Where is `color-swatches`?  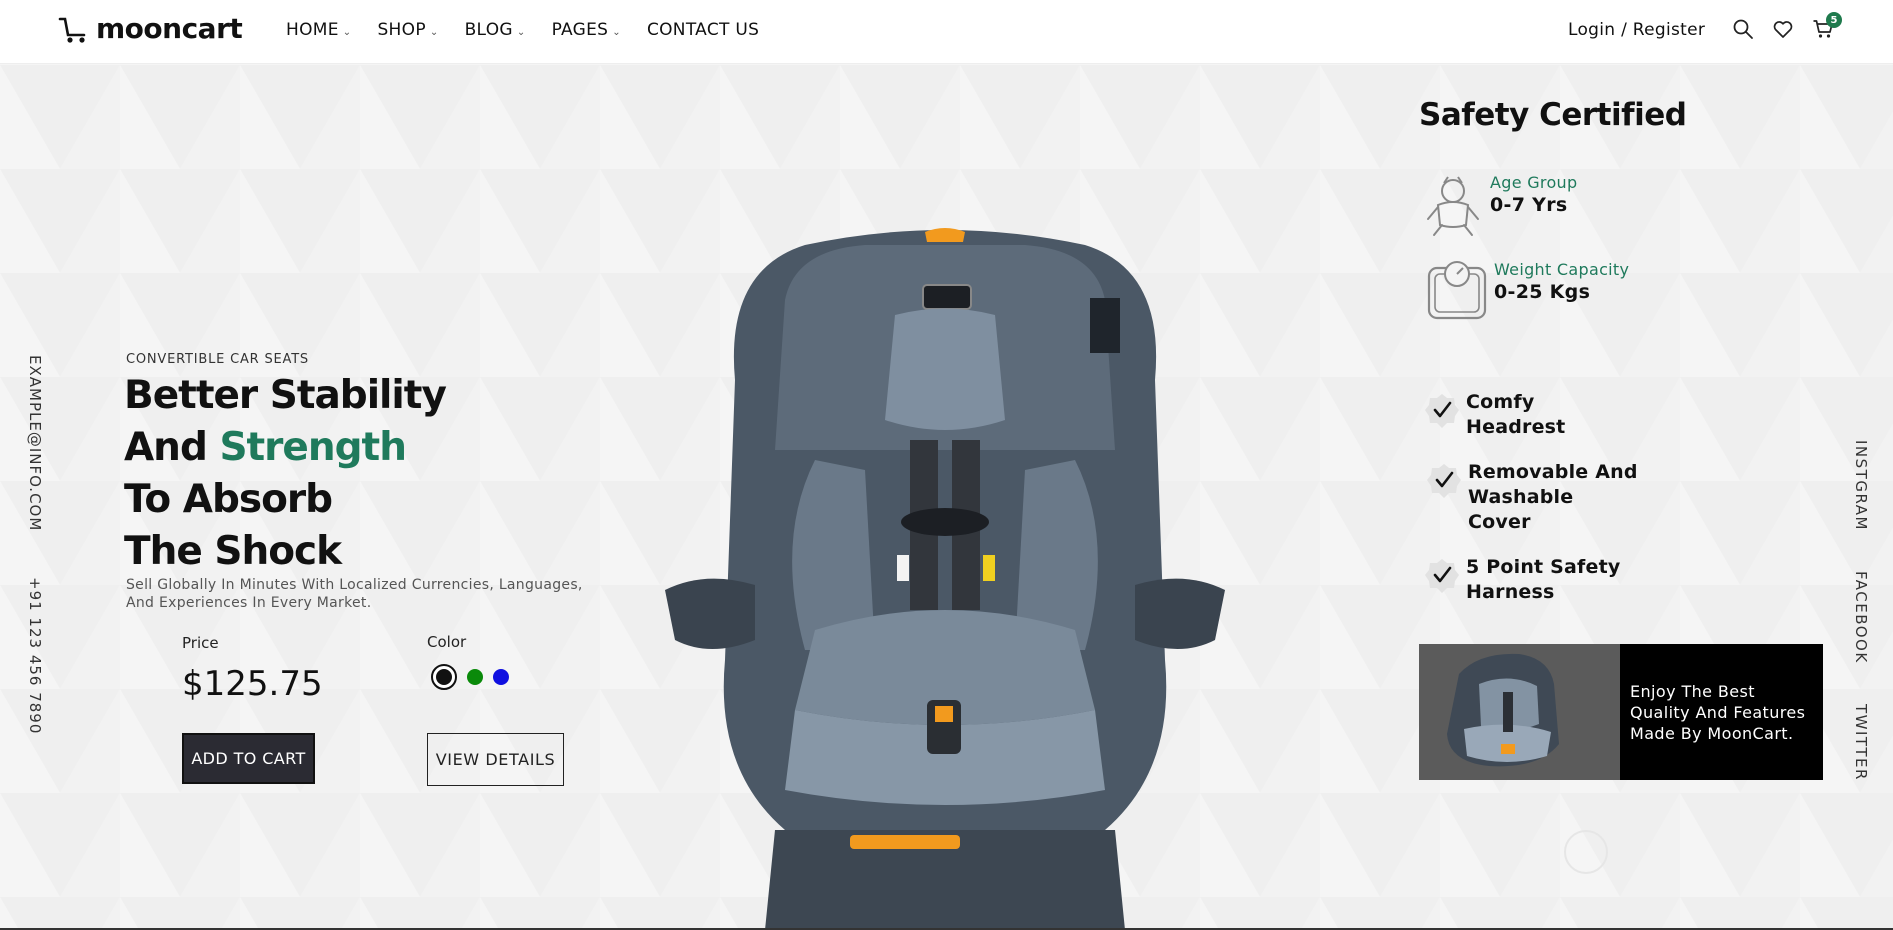
color-swatches is located at coordinates (470, 677).